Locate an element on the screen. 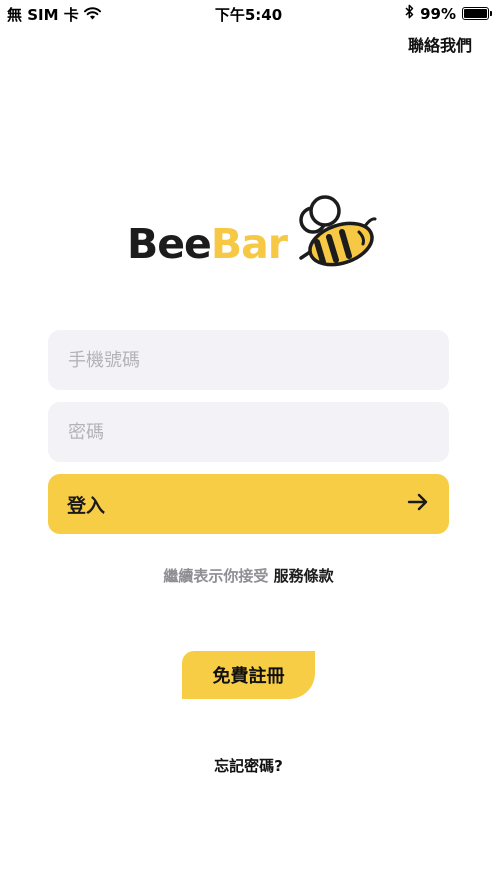 The height and width of the screenshot is (883, 497). login-button: 登入 is located at coordinates (248, 504).